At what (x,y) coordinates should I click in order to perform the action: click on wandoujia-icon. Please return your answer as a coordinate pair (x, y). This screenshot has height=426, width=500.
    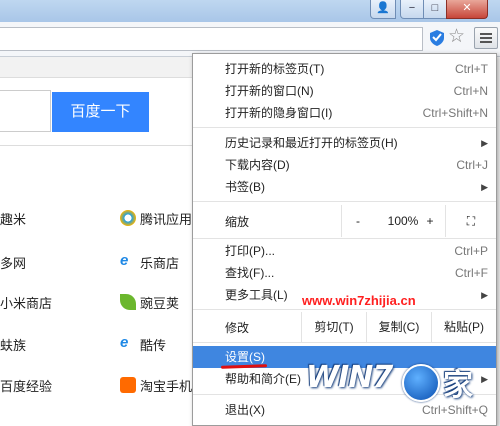
    Looking at the image, I should click on (128, 302).